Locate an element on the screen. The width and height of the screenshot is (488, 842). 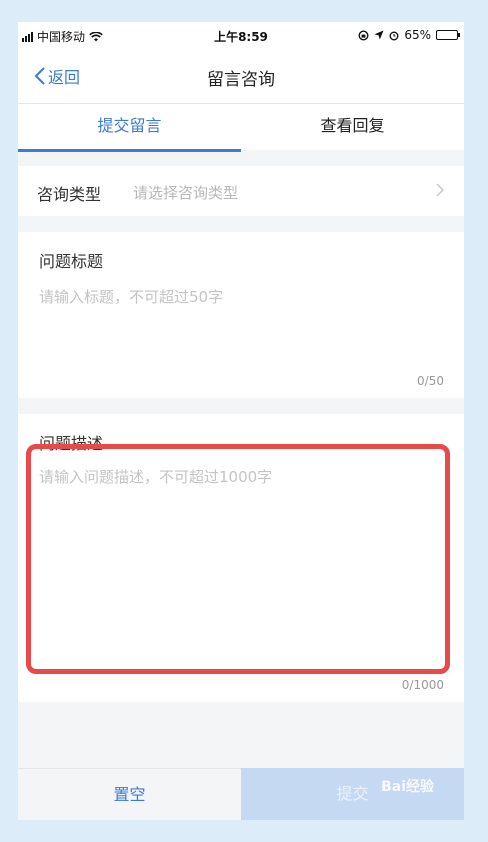
battery-percent: 65% is located at coordinates (417, 35).